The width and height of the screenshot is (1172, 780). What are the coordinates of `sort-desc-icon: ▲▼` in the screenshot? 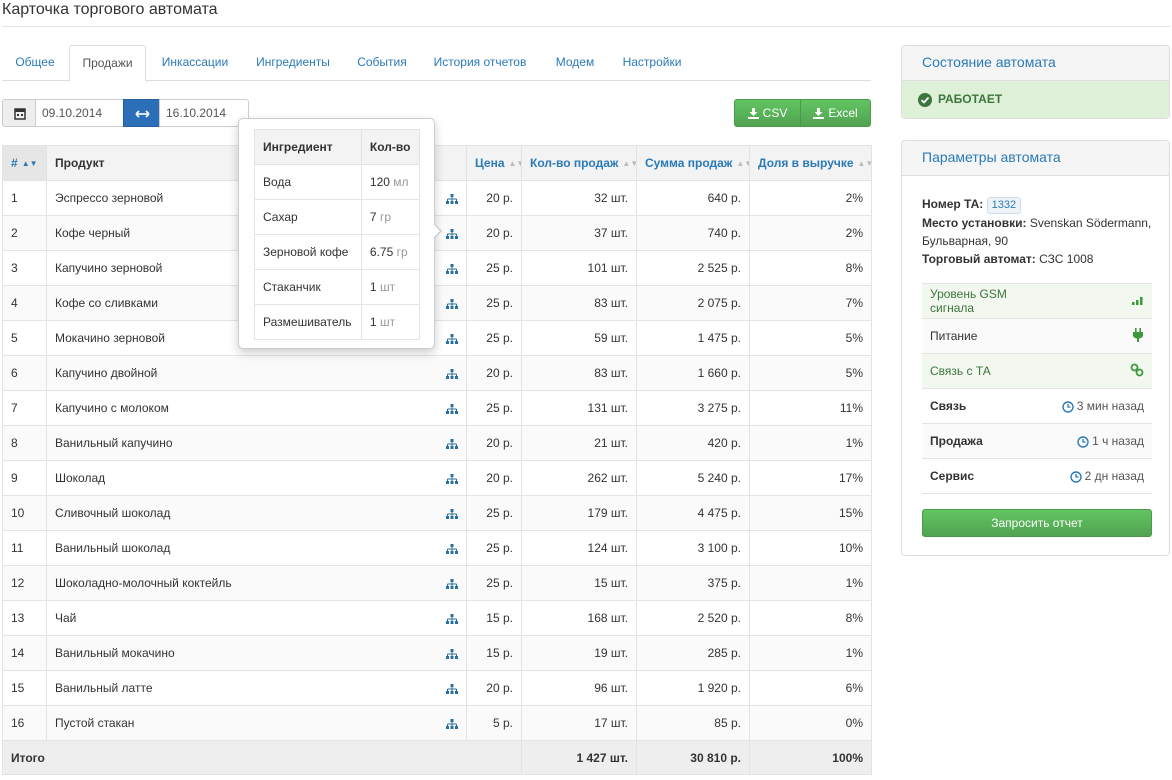 It's located at (29, 164).